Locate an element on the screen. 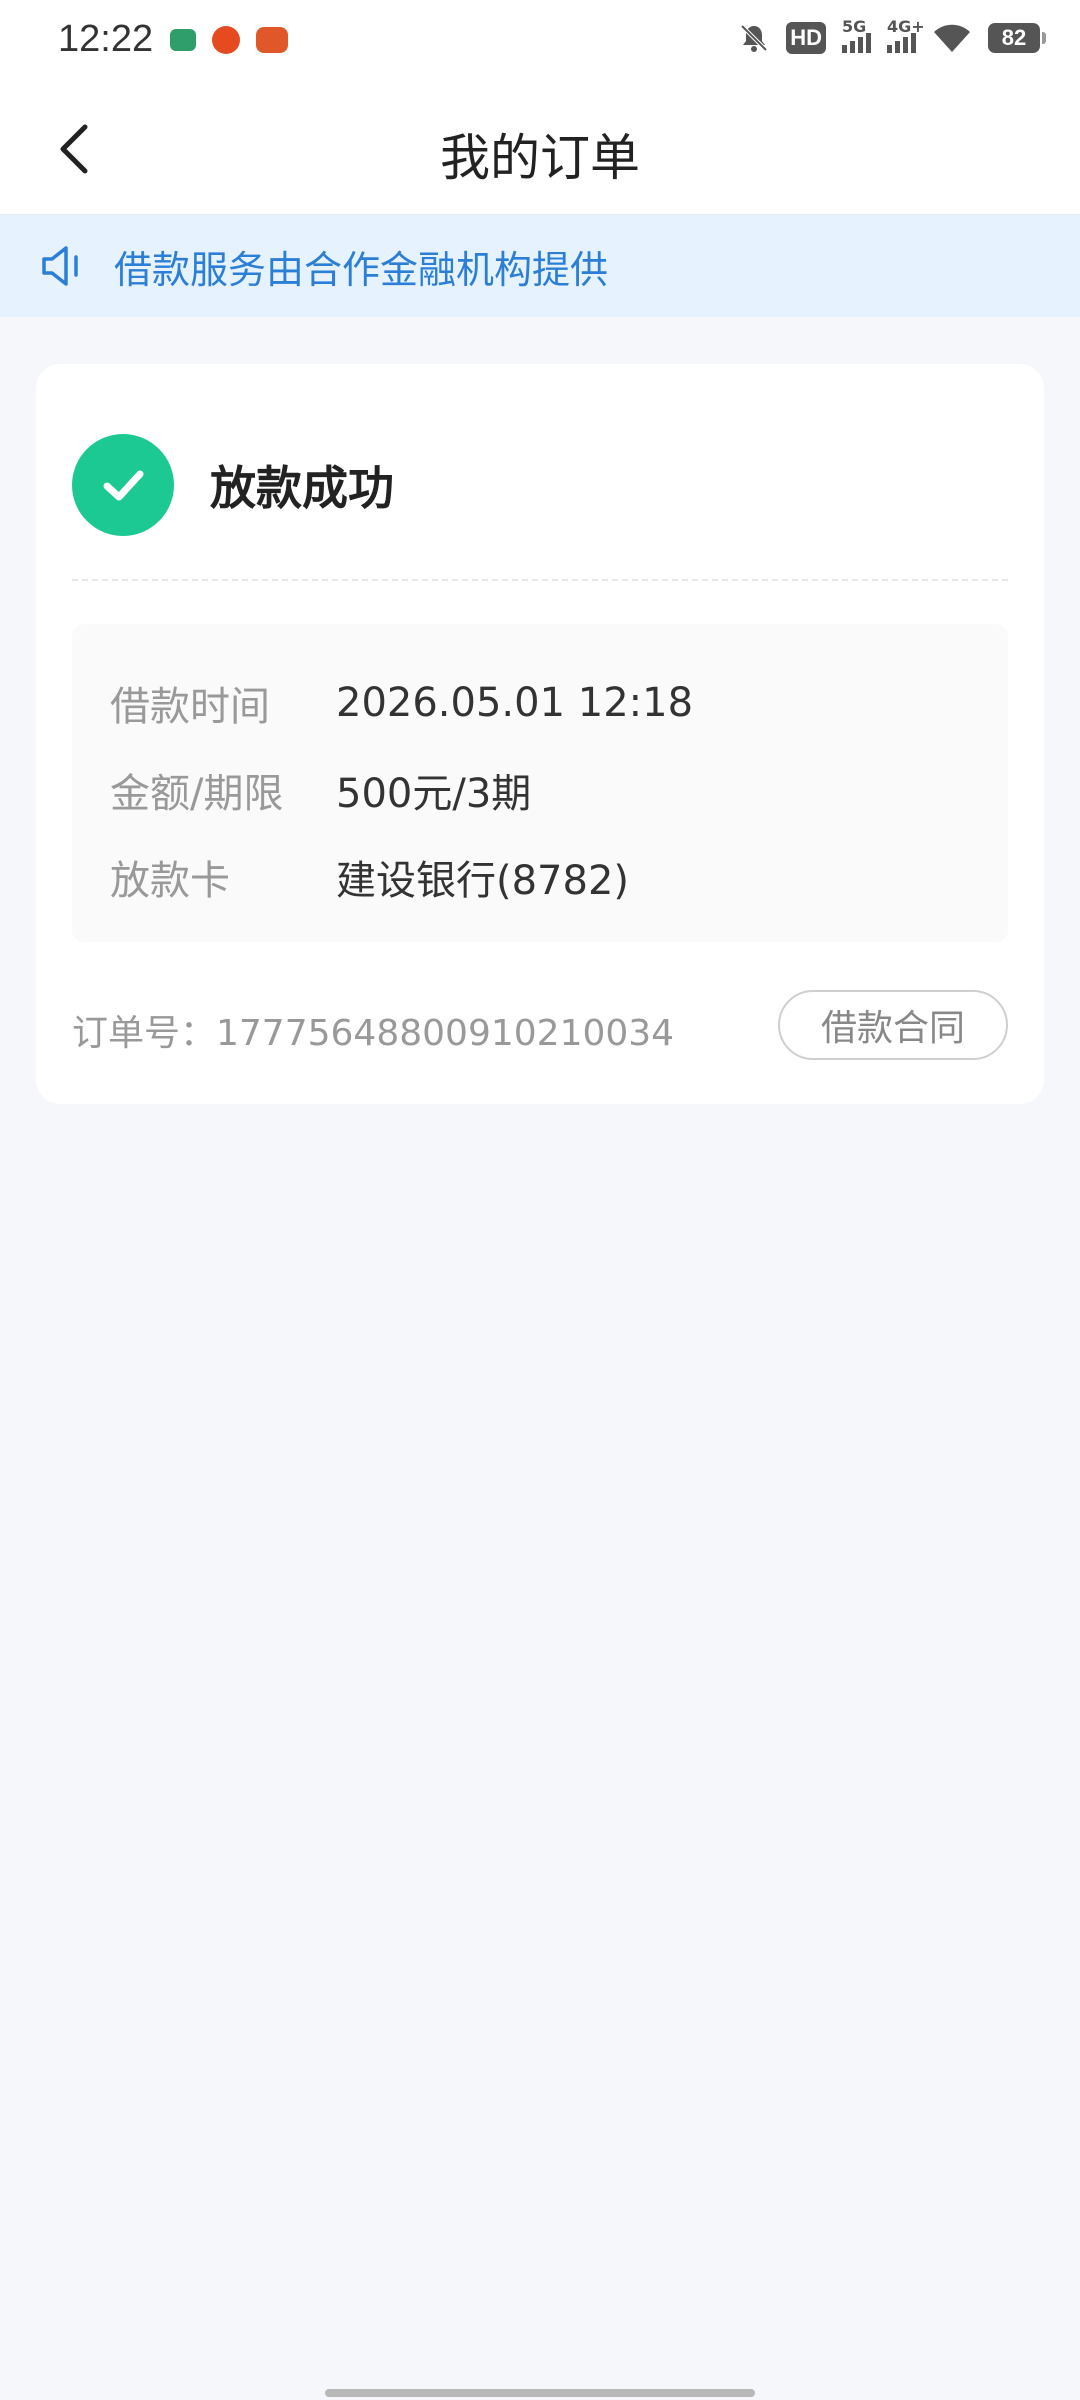 This screenshot has height=2400, width=1080. signal-5g-icon: 5G is located at coordinates (856, 35).